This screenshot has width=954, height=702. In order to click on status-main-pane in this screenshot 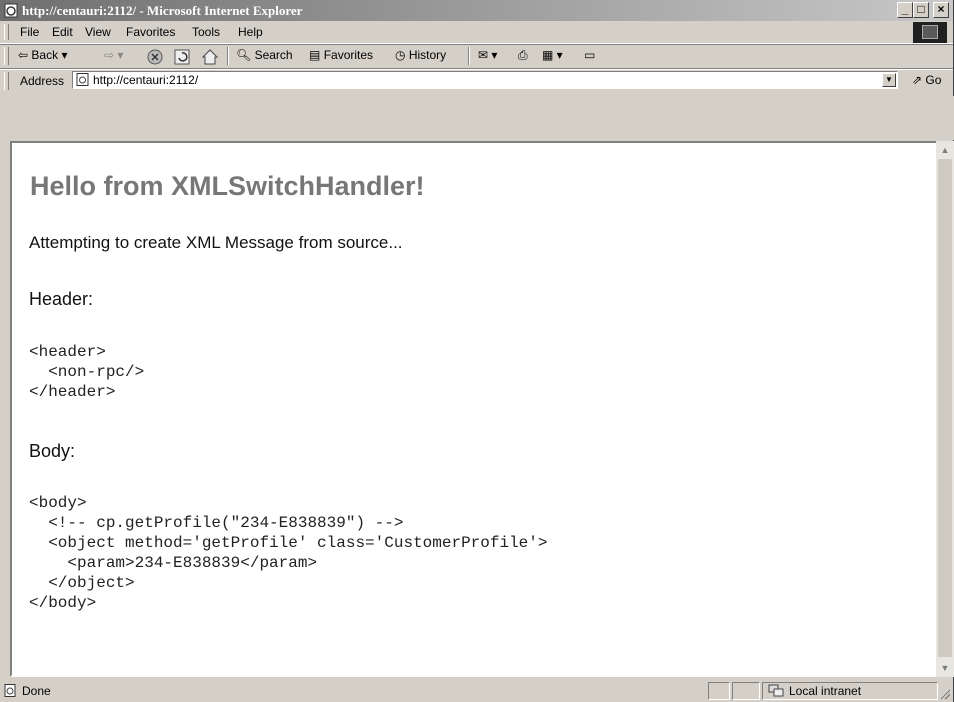, I will do `click(361, 691)`.